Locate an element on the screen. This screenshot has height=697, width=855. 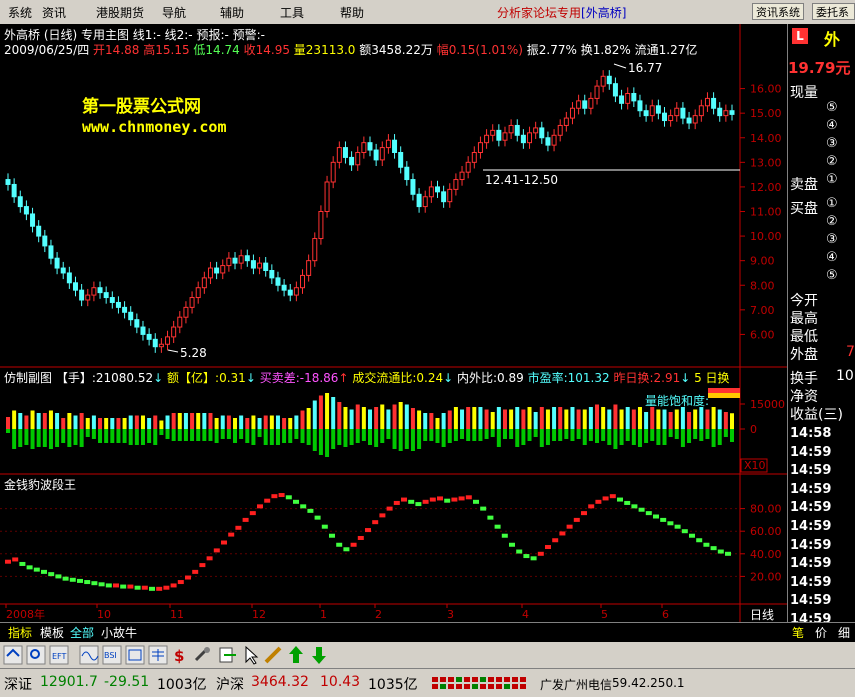
x-tick-label: 5 is located at coordinates (604, 614).